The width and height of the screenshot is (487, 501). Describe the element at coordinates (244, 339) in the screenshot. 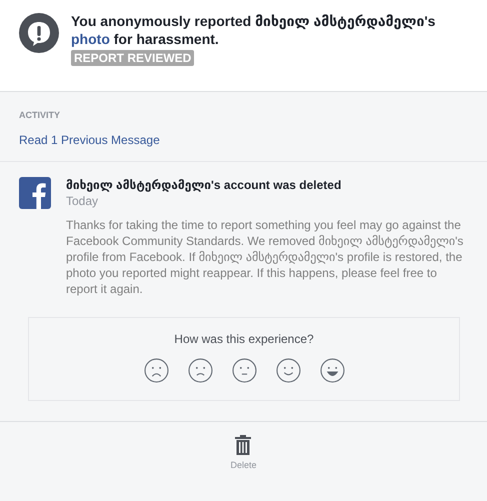

I see `feedback-question: How was this experience?` at that location.